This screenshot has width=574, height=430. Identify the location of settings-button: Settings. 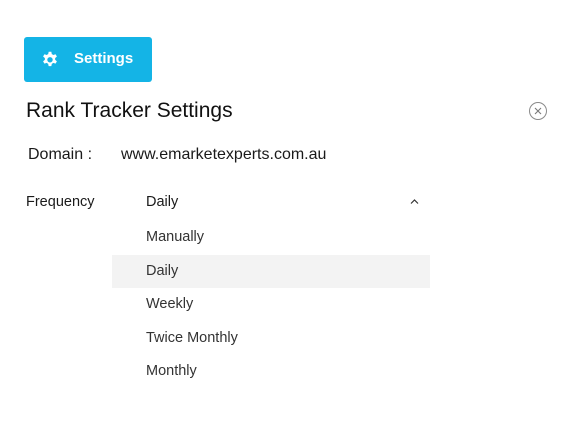
(88, 59).